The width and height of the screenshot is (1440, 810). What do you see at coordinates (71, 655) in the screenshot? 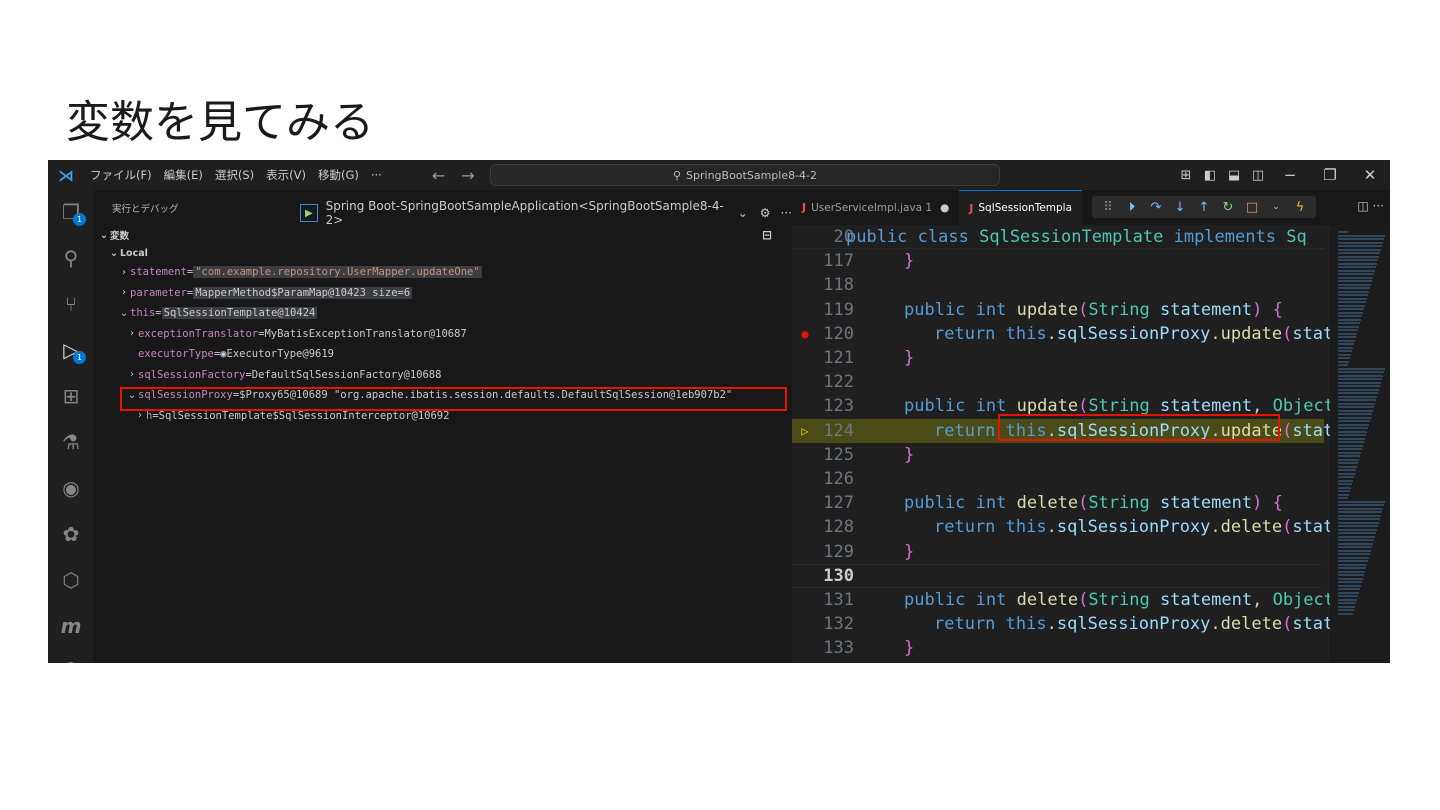
I see `remote-icon: ◍` at bounding box center [71, 655].